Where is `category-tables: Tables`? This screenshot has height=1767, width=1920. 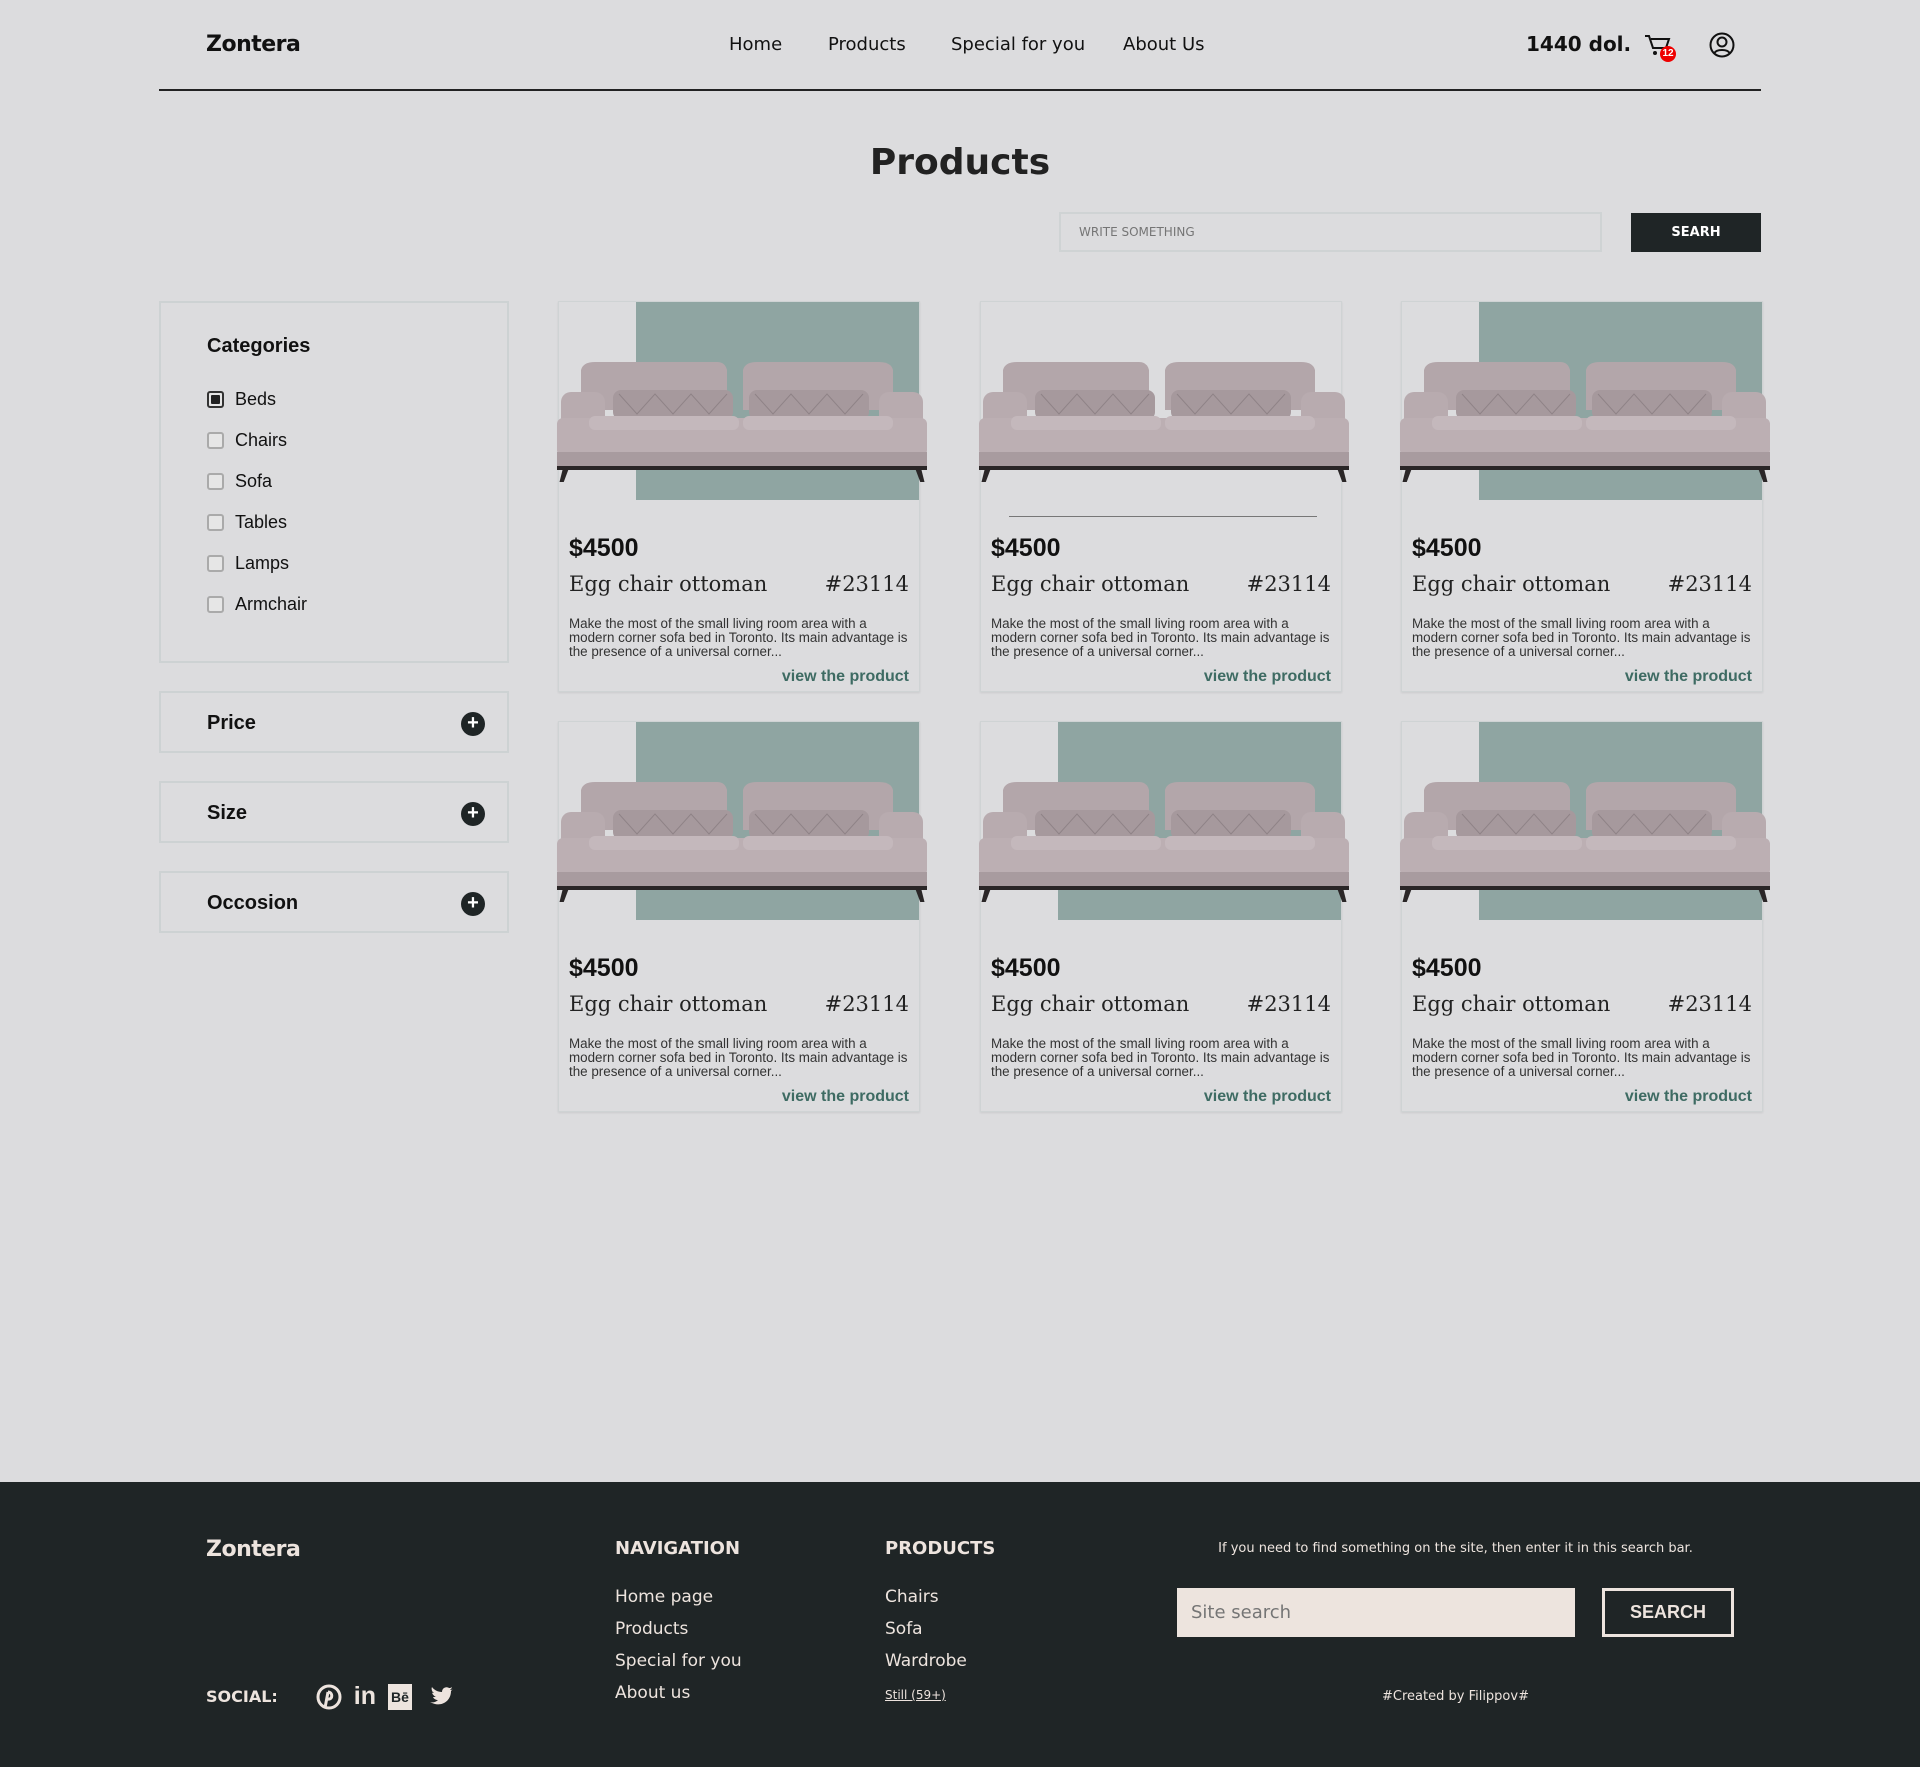
category-tables: Tables is located at coordinates (247, 522).